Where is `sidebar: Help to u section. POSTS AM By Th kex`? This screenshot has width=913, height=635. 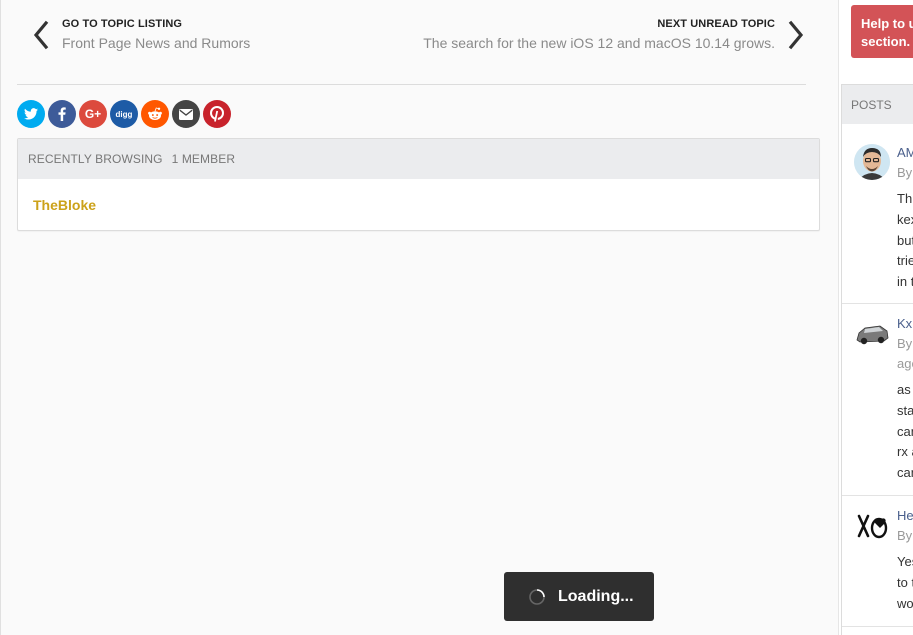
sidebar: Help to u section. POSTS AM By Th kex is located at coordinates (876, 317).